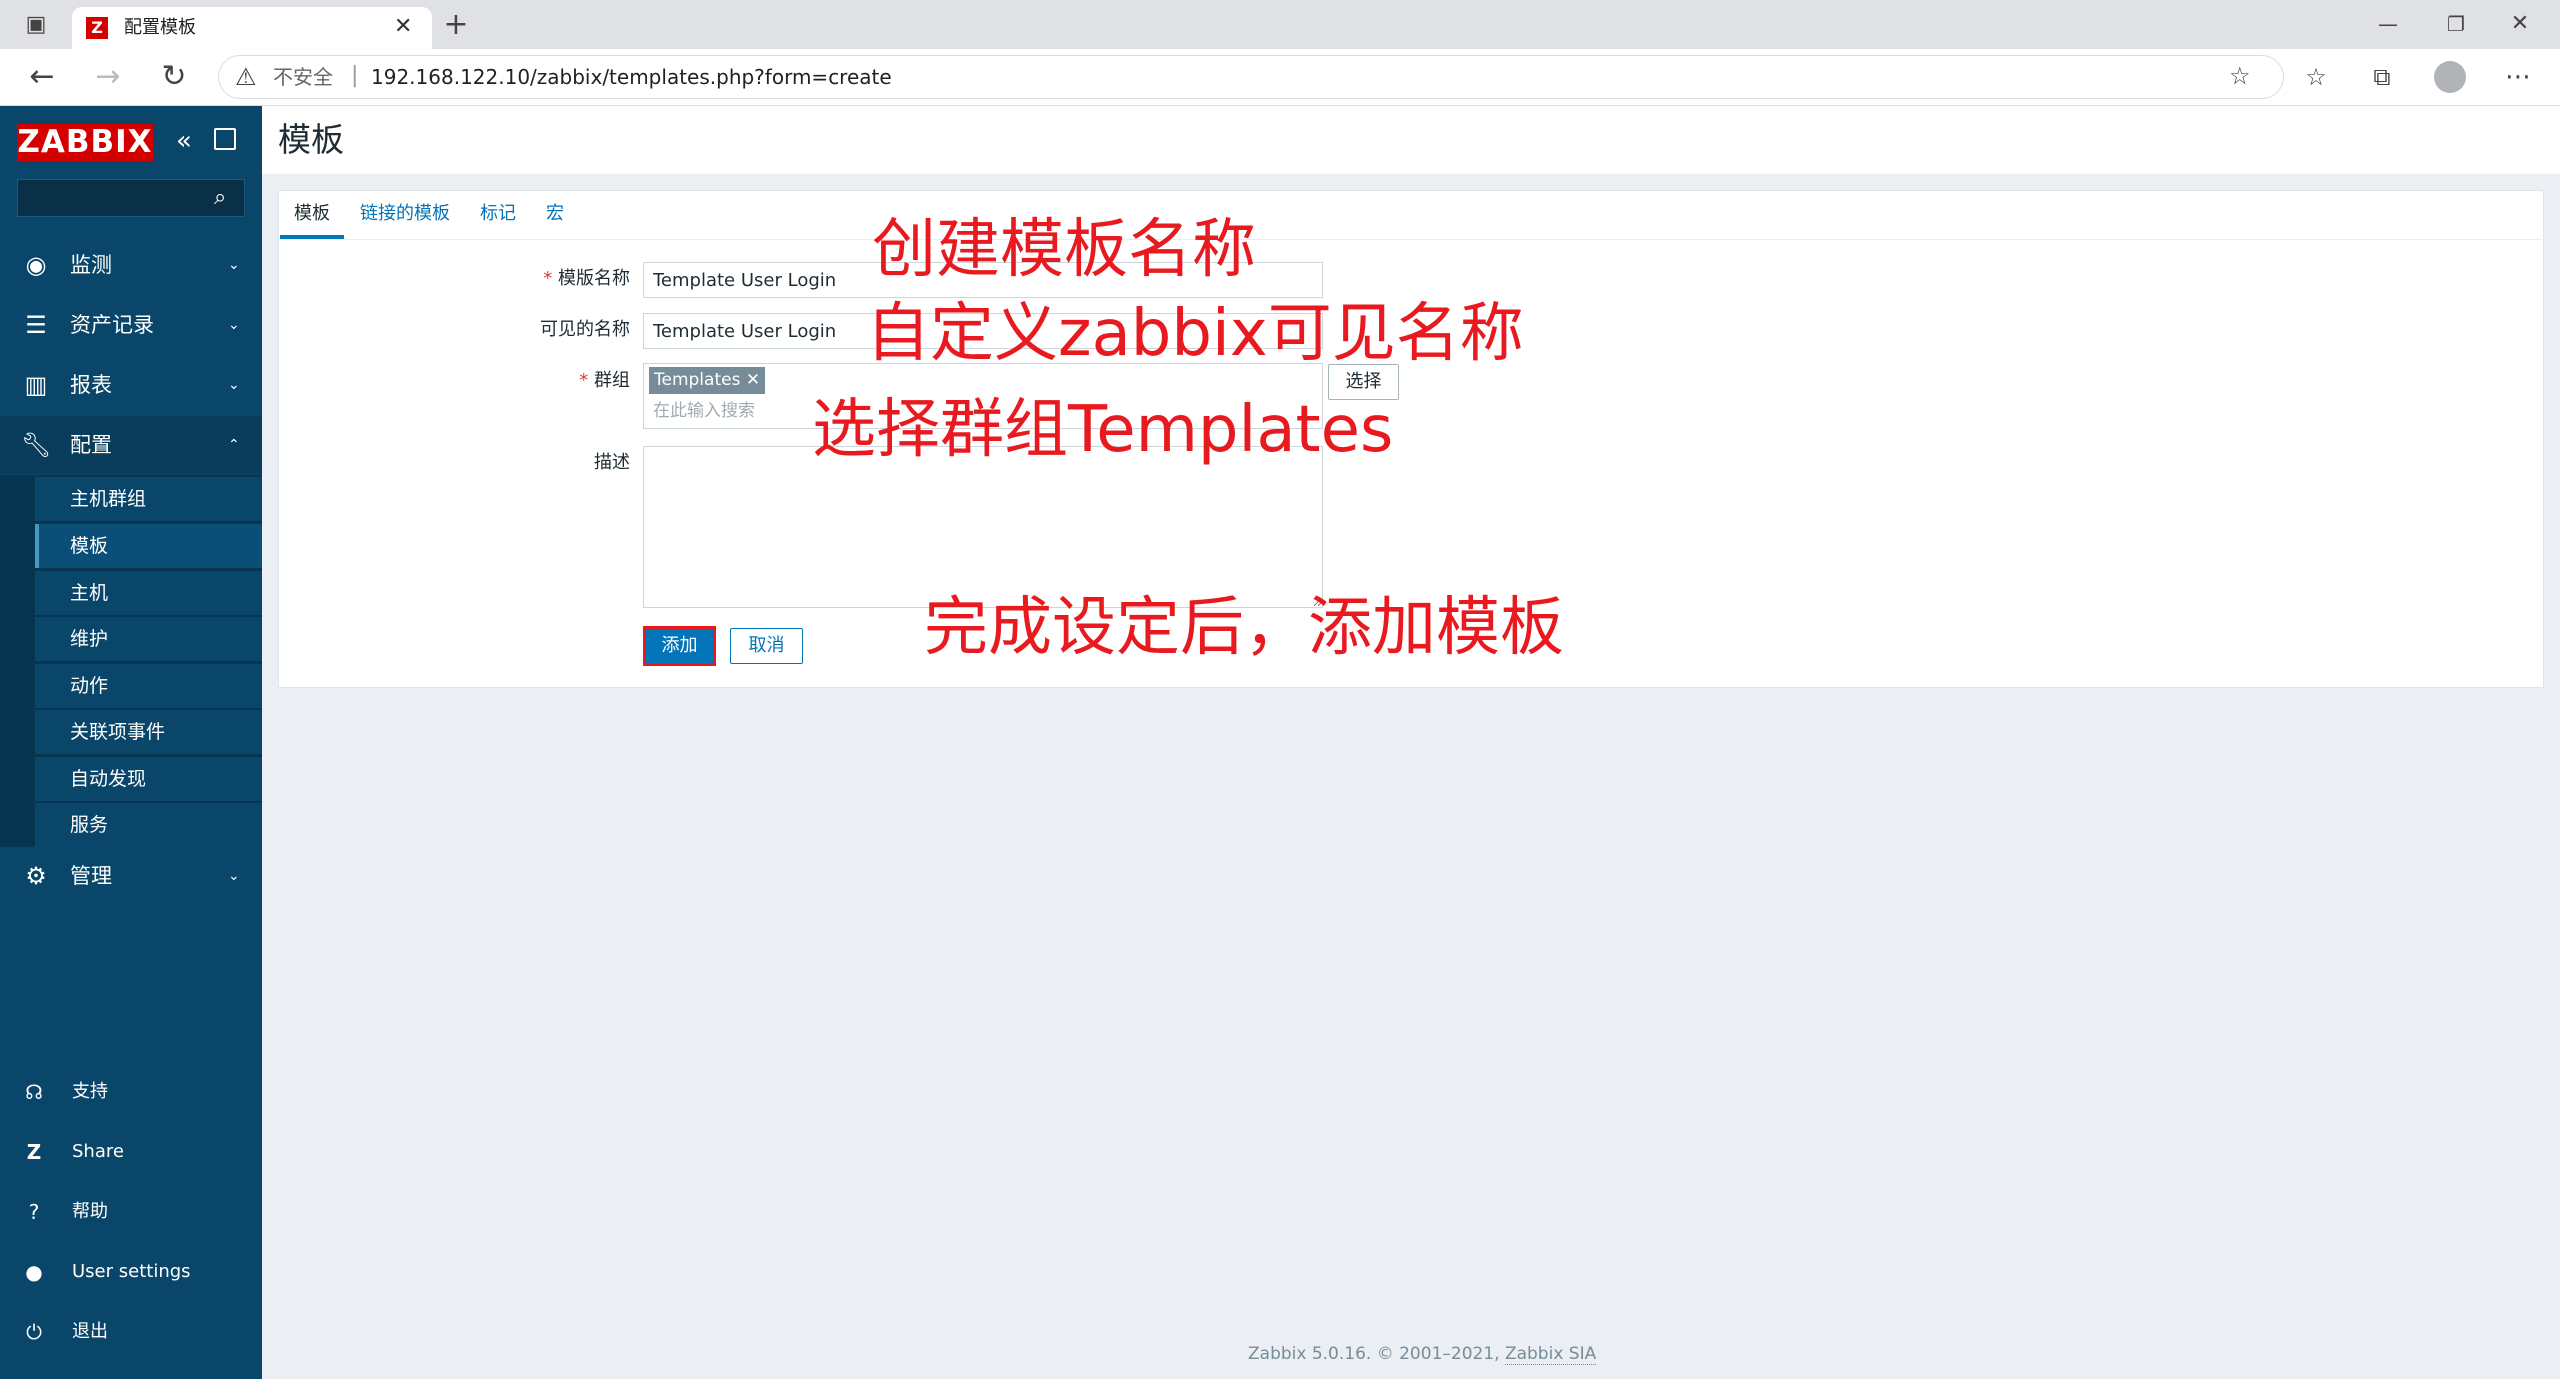 The width and height of the screenshot is (2560, 1379). What do you see at coordinates (34, 1272) in the screenshot?
I see `user-icon: ●` at bounding box center [34, 1272].